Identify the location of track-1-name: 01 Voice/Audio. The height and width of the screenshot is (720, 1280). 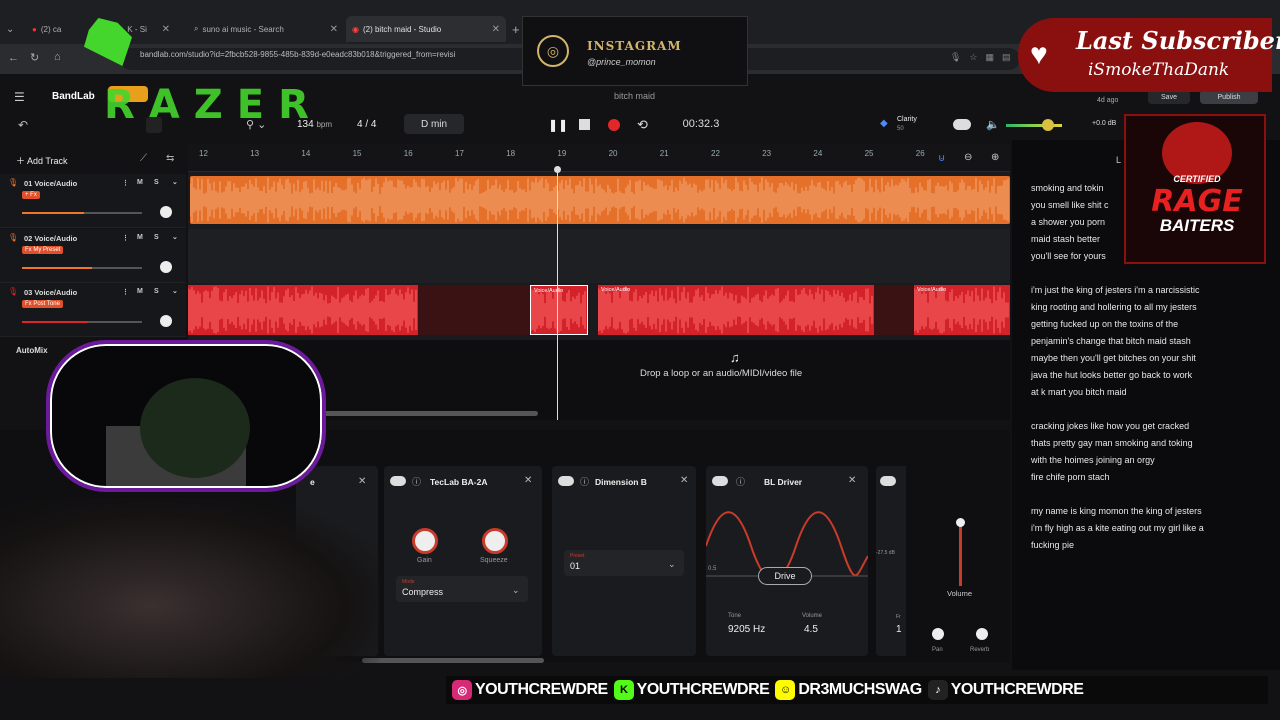
(50, 183).